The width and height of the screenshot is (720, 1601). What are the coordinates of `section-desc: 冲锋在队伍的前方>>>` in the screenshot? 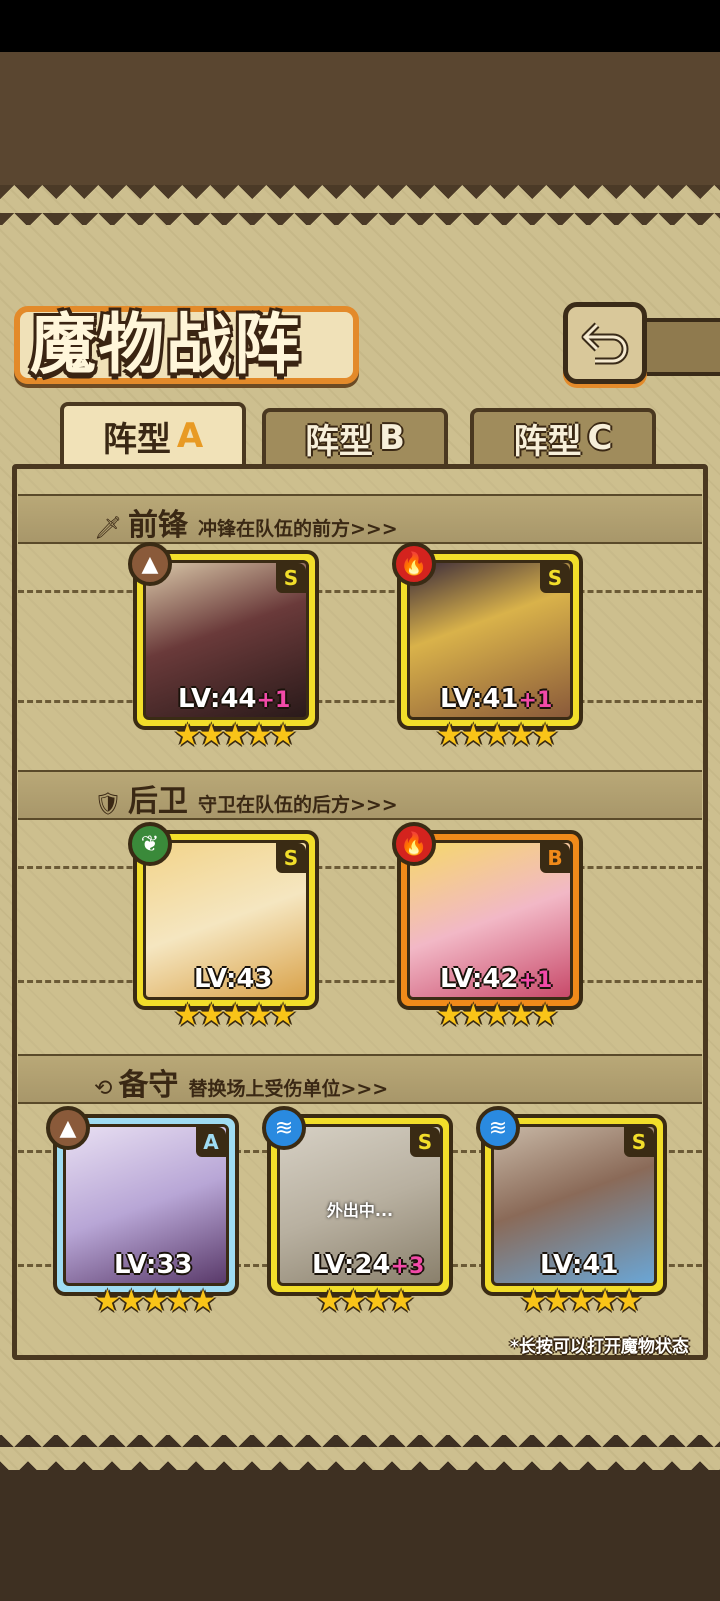 It's located at (297, 529).